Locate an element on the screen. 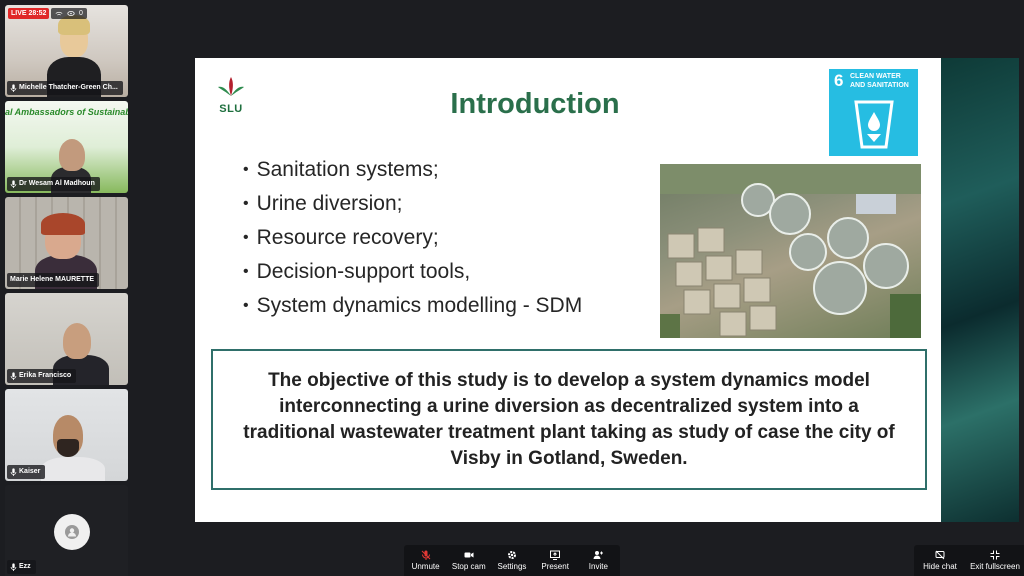 The height and width of the screenshot is (576, 1024). bullet-item: Resource recovery; is located at coordinates (412, 238).